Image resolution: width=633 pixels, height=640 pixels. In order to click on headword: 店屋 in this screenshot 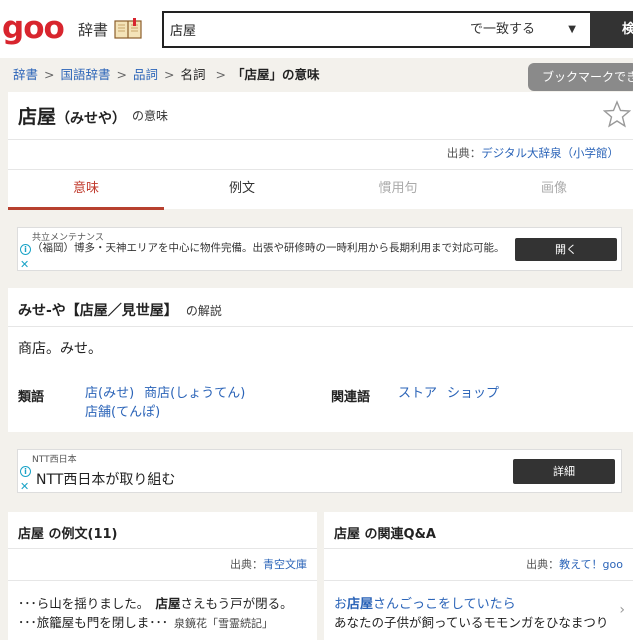, I will do `click(37, 117)`.